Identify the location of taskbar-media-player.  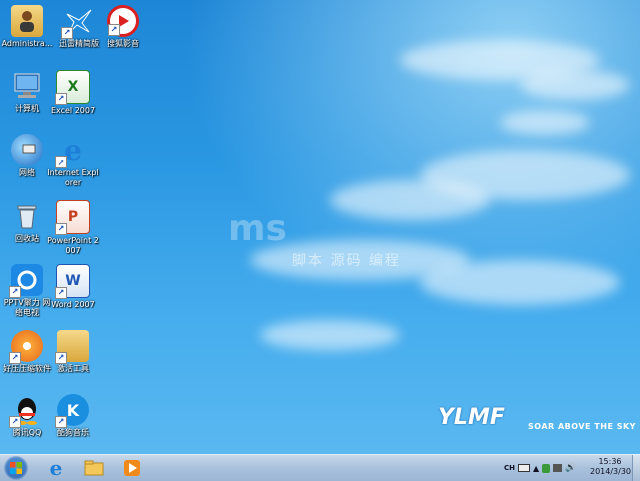
(132, 468).